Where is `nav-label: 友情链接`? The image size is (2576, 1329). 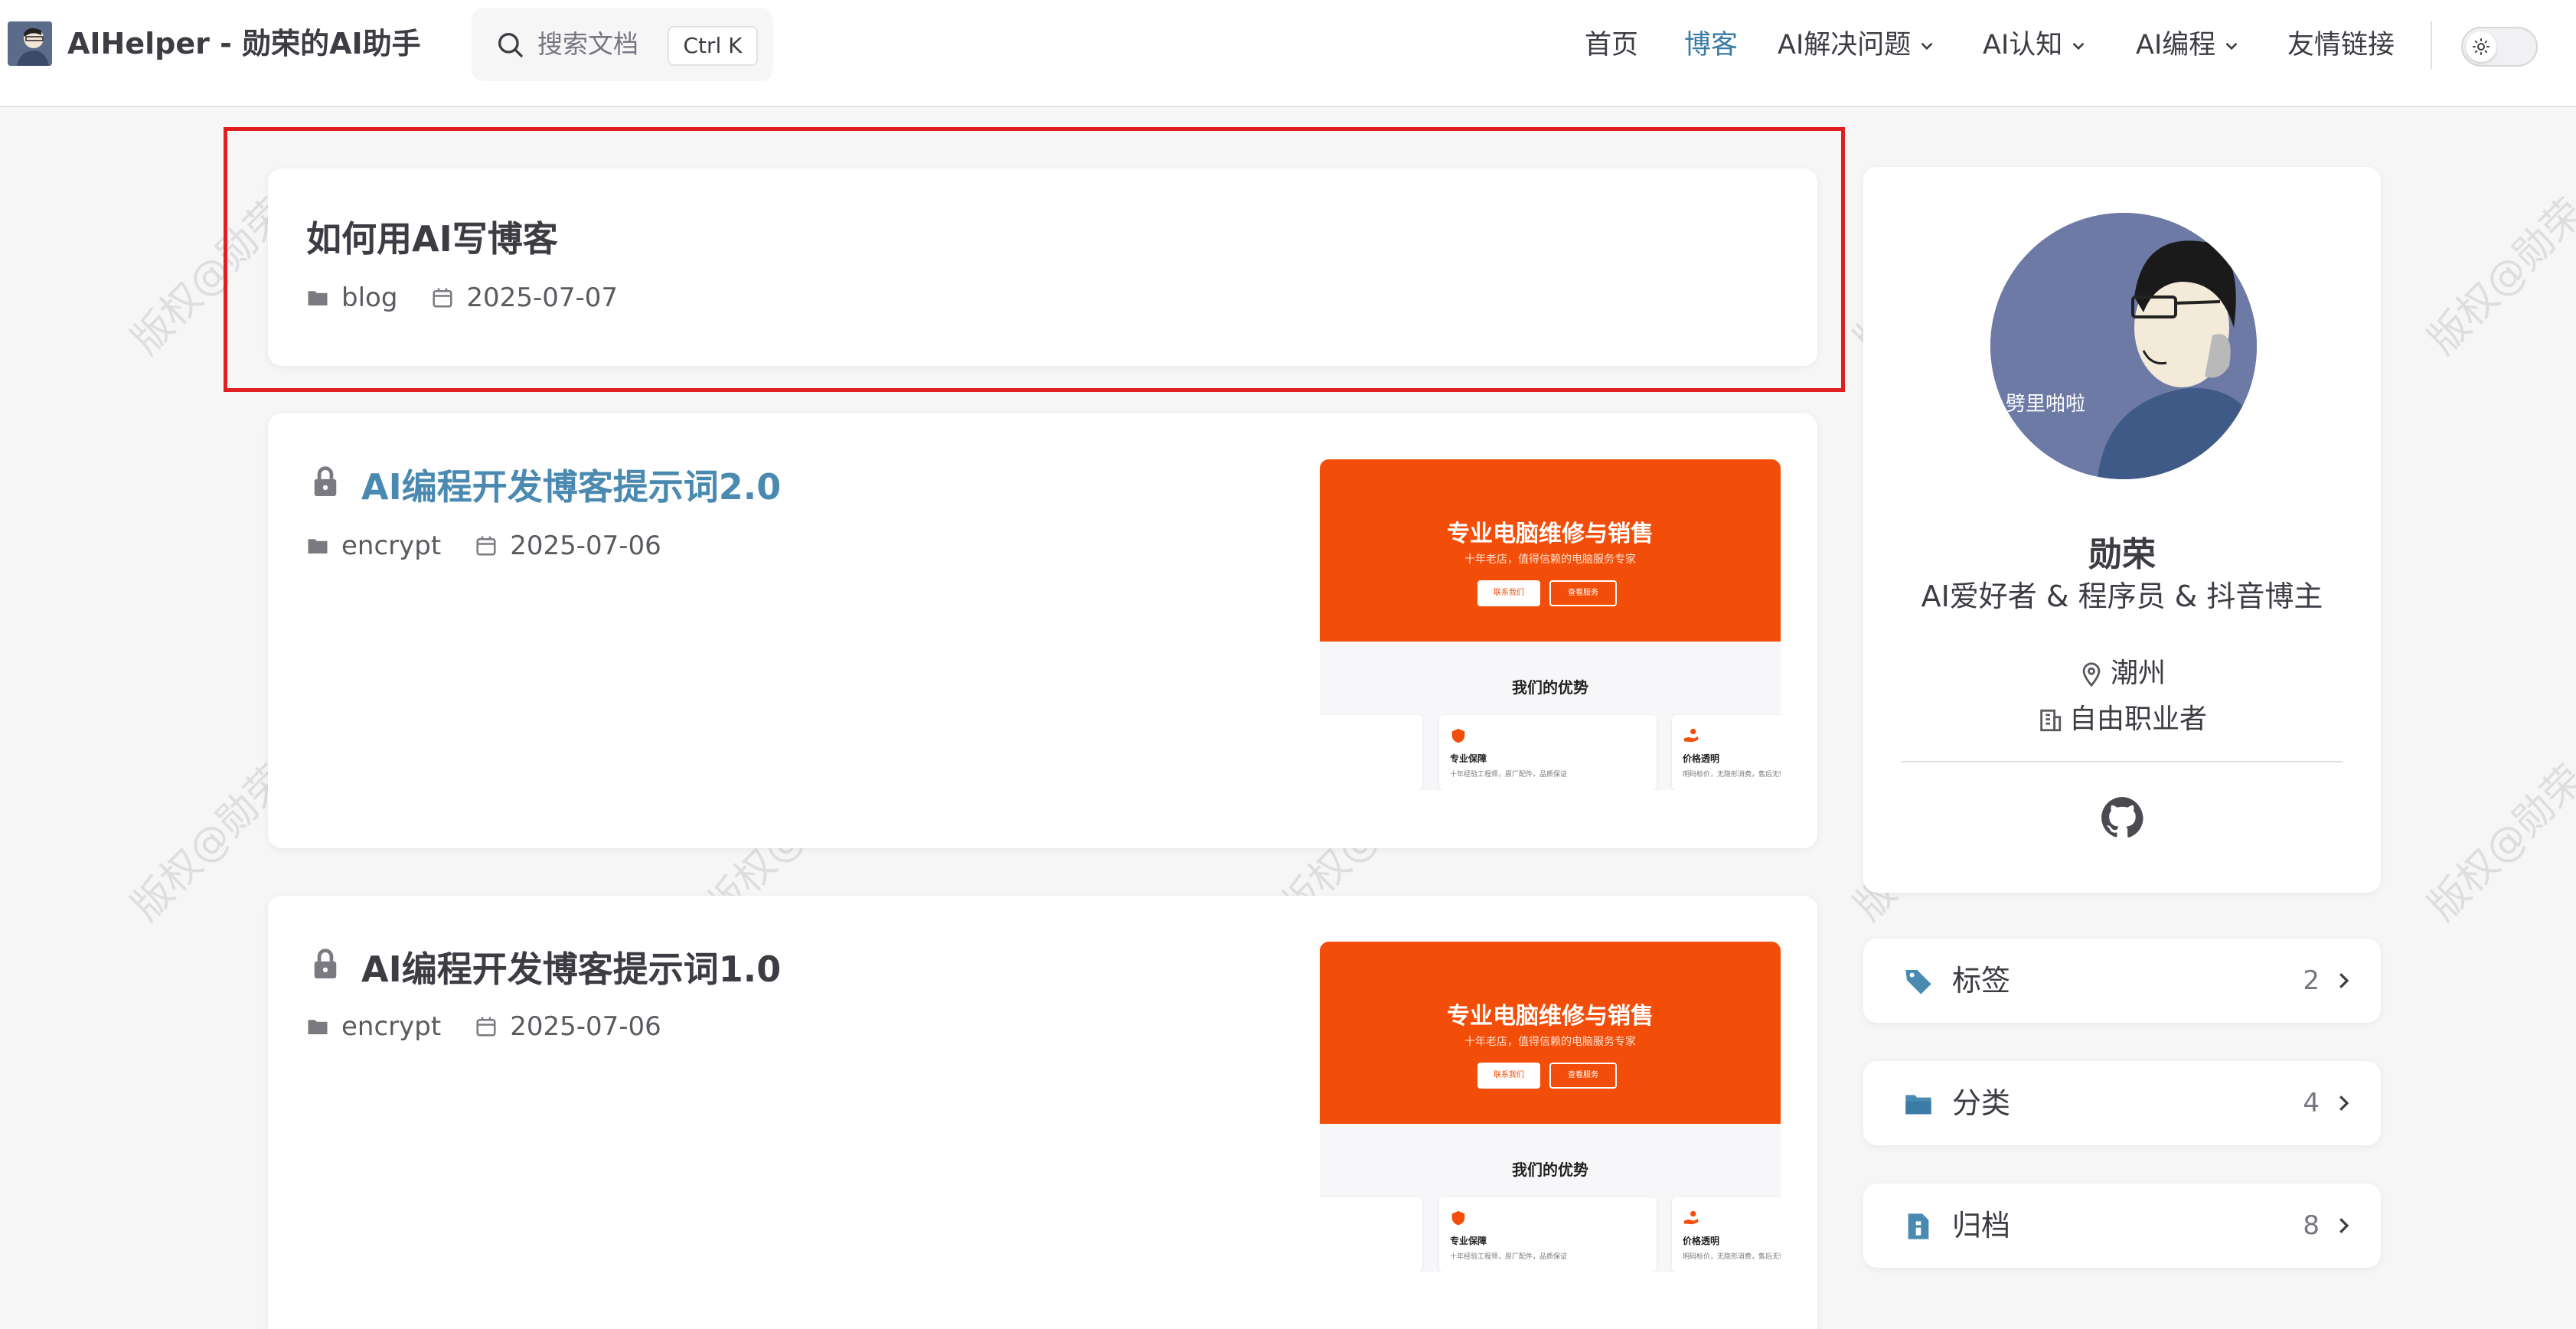
nav-label: 友情链接 is located at coordinates (2341, 45).